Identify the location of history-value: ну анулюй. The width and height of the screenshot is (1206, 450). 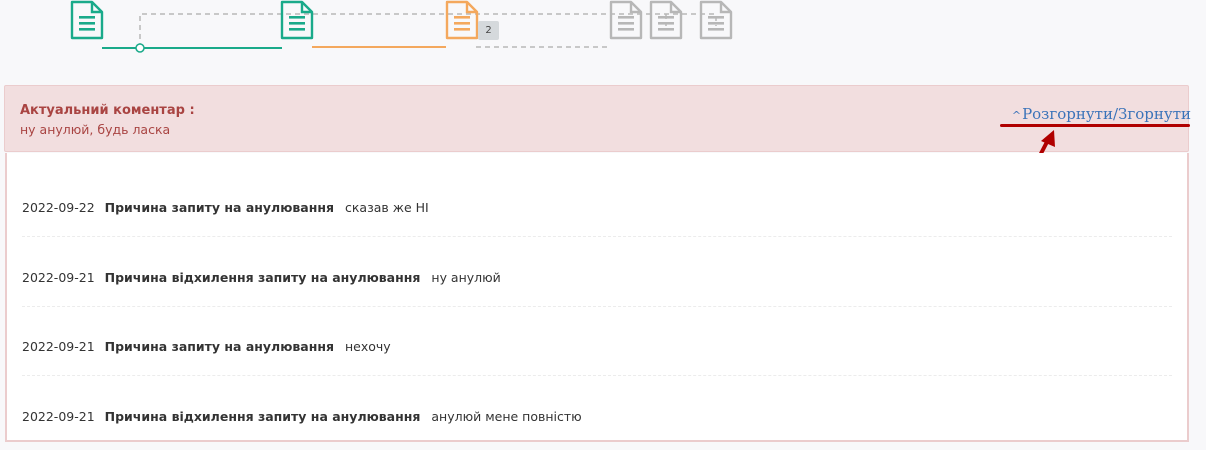
(466, 277).